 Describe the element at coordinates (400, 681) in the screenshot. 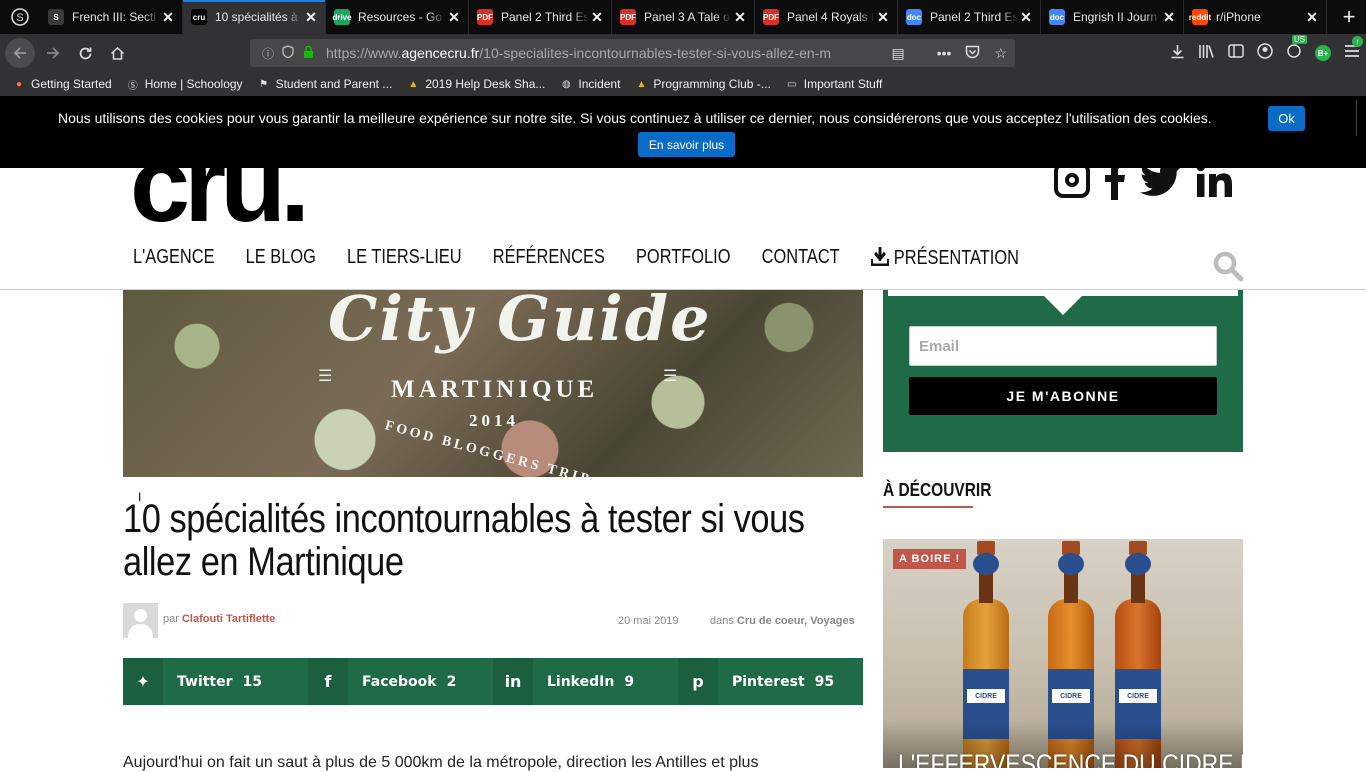

I see `share-facebook-button: f Facebook 2` at that location.